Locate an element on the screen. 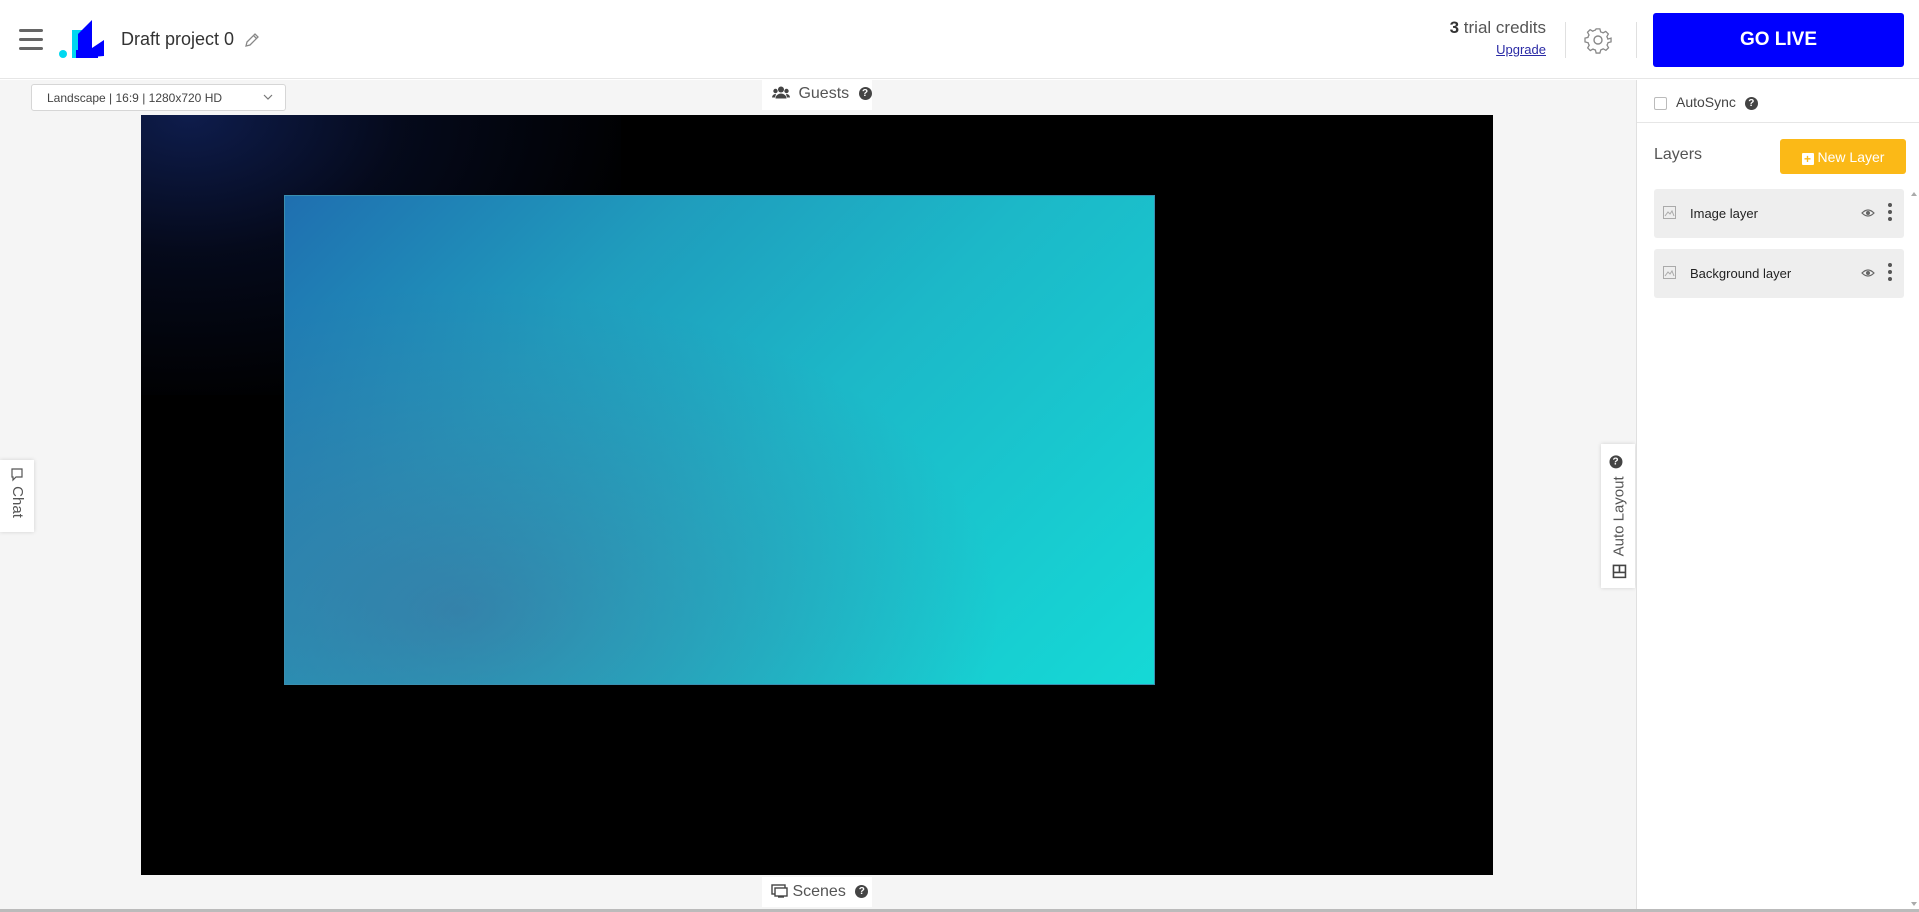  scenes-label: Scenes is located at coordinates (819, 891).